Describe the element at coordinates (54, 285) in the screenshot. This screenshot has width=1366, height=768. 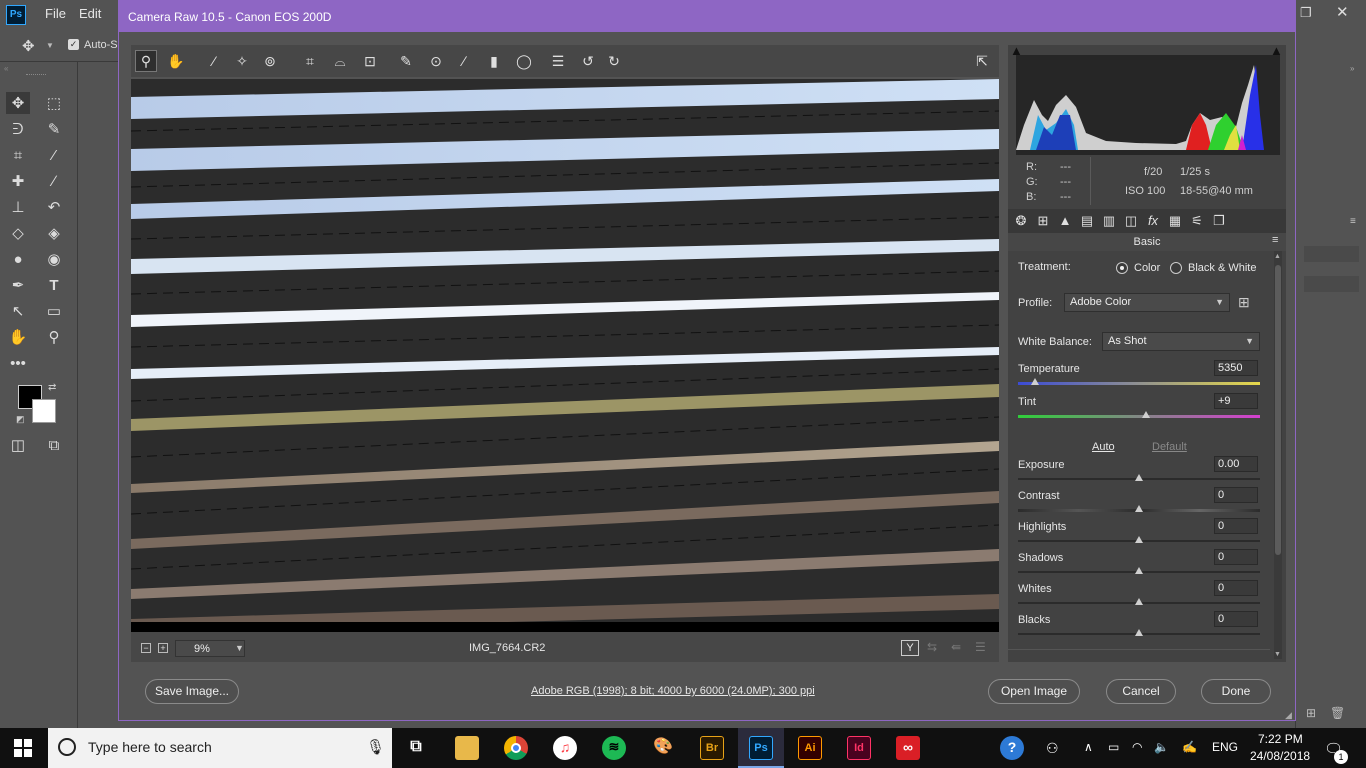
I see `type-tool-icon: T` at that location.